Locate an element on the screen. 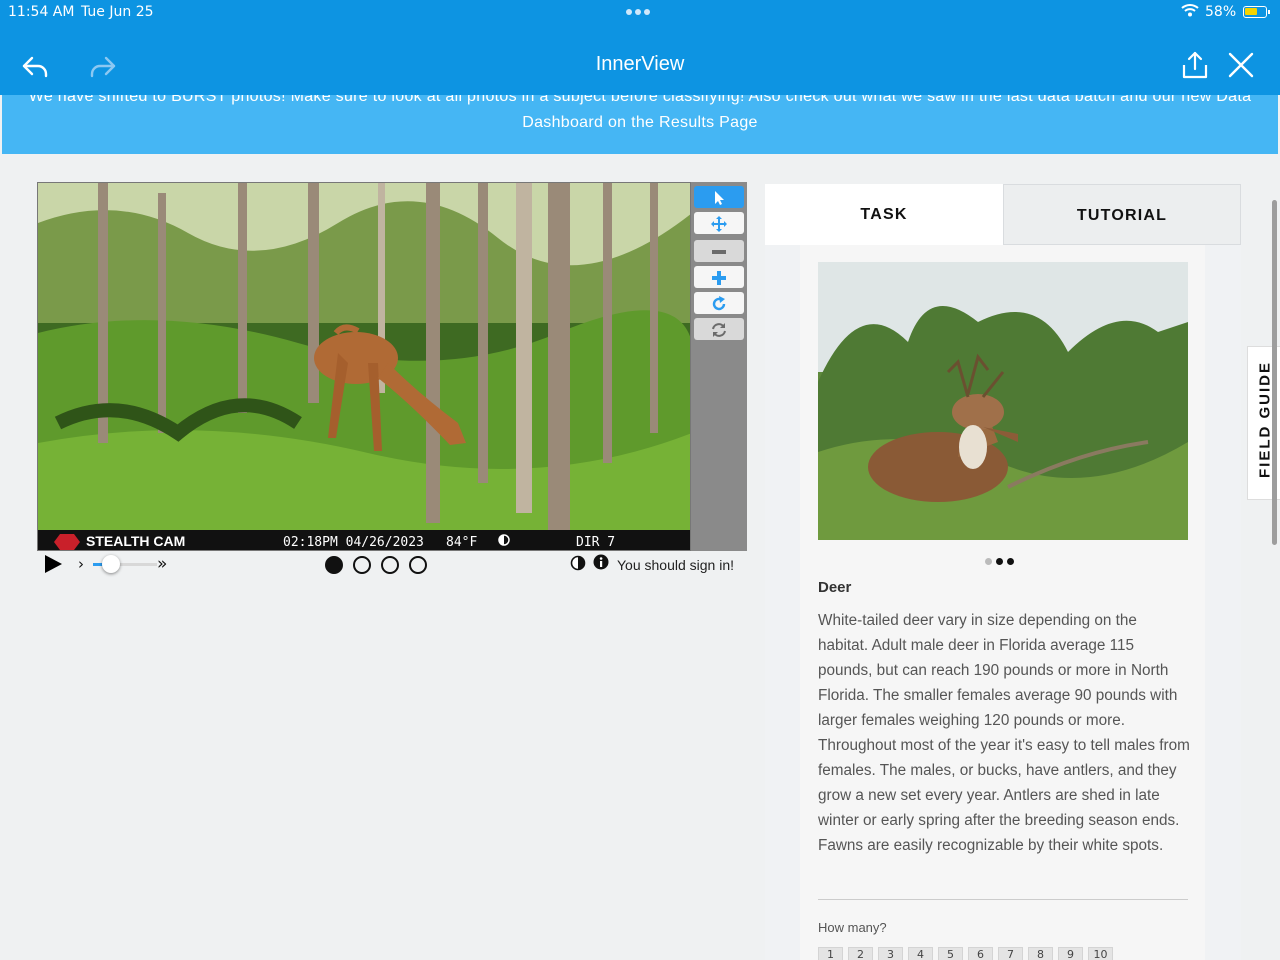 Image resolution: width=1280 pixels, height=960 pixels. count-button-6: 6 is located at coordinates (980, 953).